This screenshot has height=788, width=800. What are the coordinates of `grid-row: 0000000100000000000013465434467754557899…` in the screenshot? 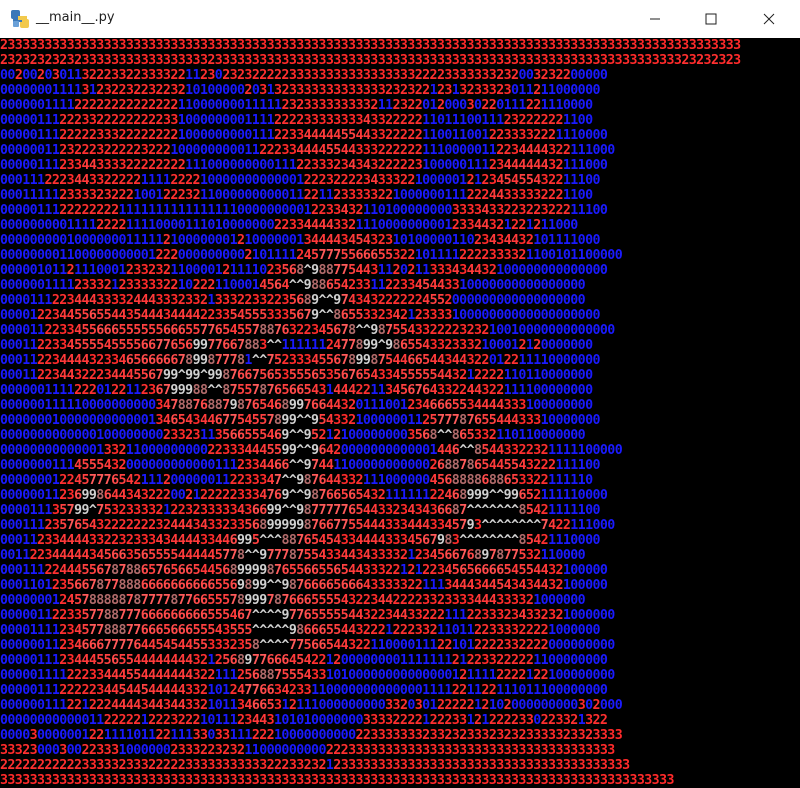 It's located at (300, 420).